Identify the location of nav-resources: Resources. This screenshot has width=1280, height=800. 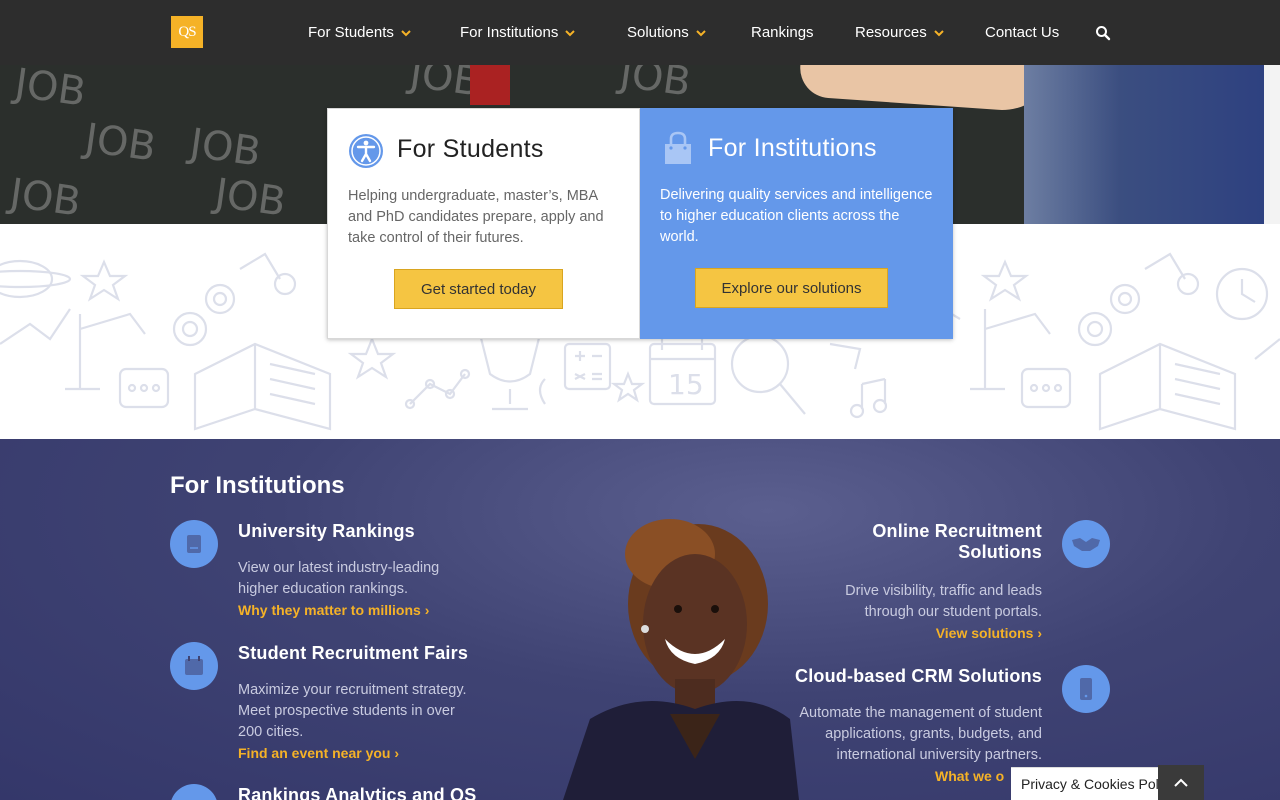
(900, 32).